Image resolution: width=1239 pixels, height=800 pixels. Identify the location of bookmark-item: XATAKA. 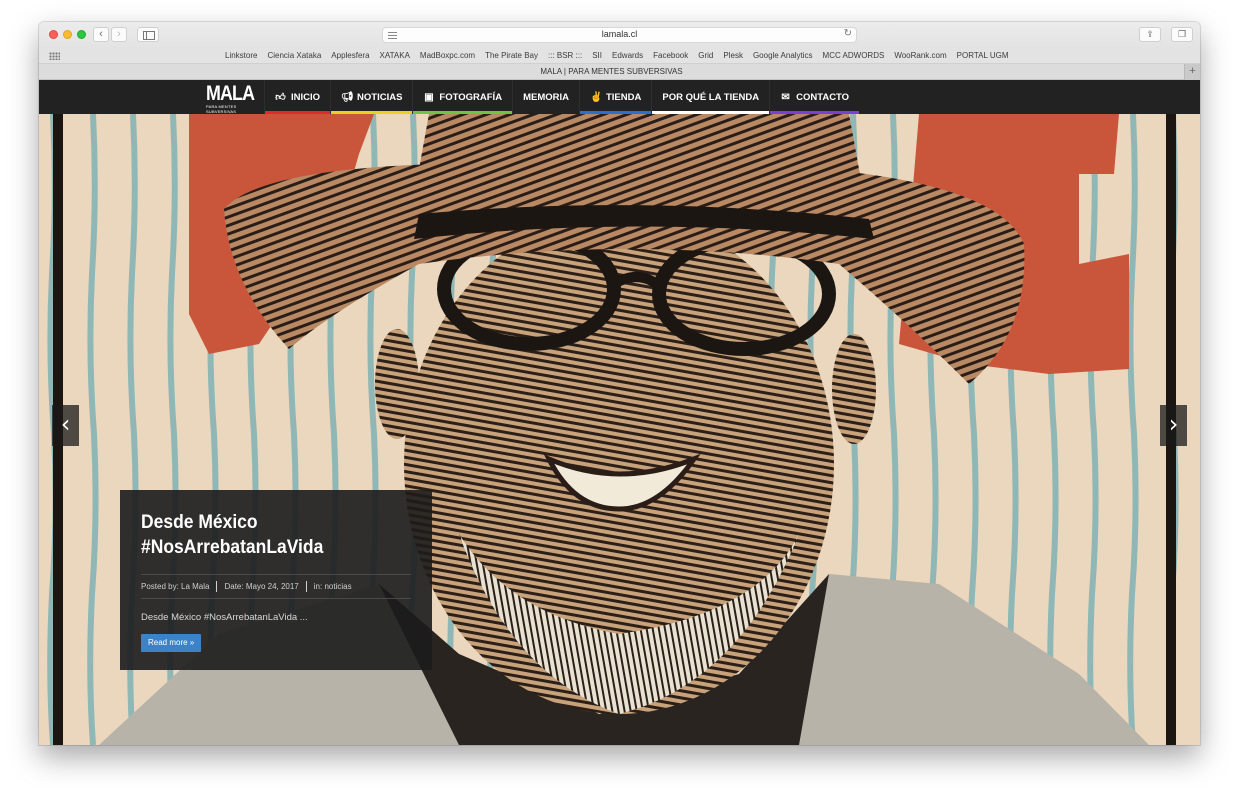
(395, 55).